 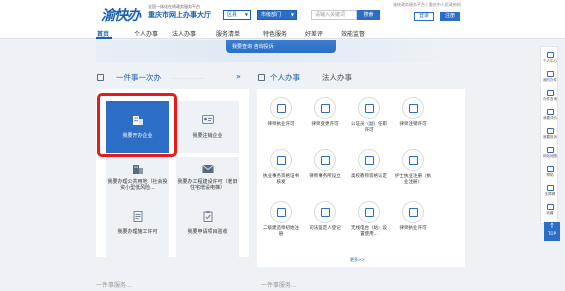 I want to click on sidebar-item-sitemap: 网站地图, so click(x=550, y=153).